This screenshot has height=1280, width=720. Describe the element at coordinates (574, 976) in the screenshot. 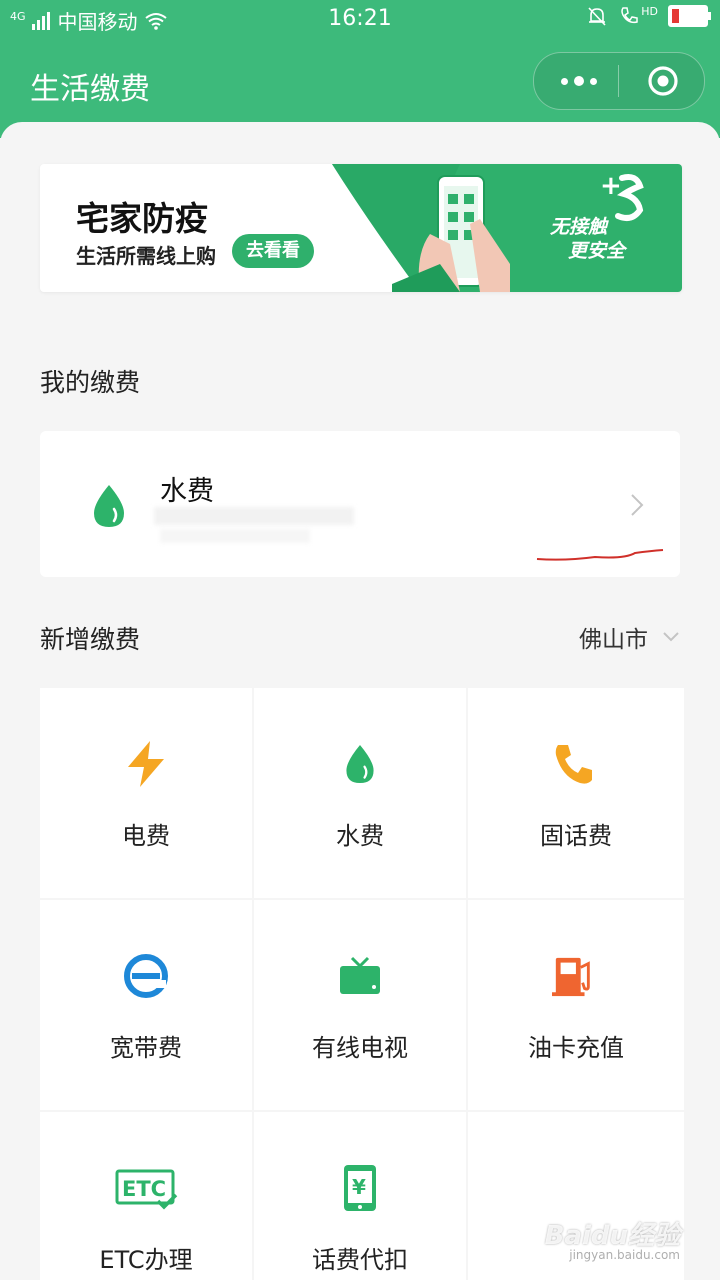

I see `gas-pump-icon` at that location.